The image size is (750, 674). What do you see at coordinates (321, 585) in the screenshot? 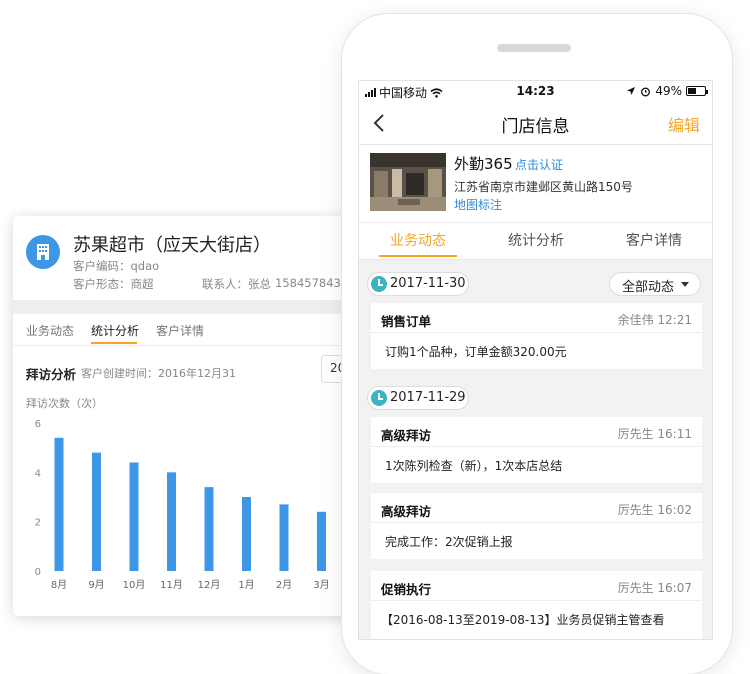
I see `x-tick-label: 3月` at bounding box center [321, 585].